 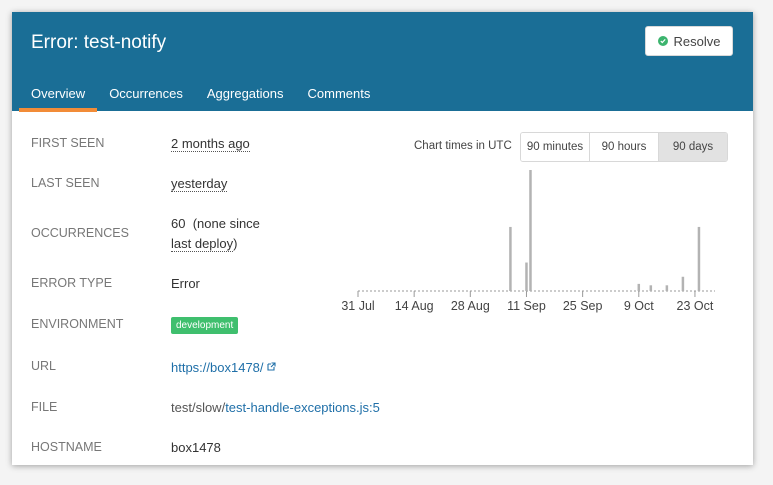 I want to click on range-90-hours: 90 hours, so click(x=624, y=147).